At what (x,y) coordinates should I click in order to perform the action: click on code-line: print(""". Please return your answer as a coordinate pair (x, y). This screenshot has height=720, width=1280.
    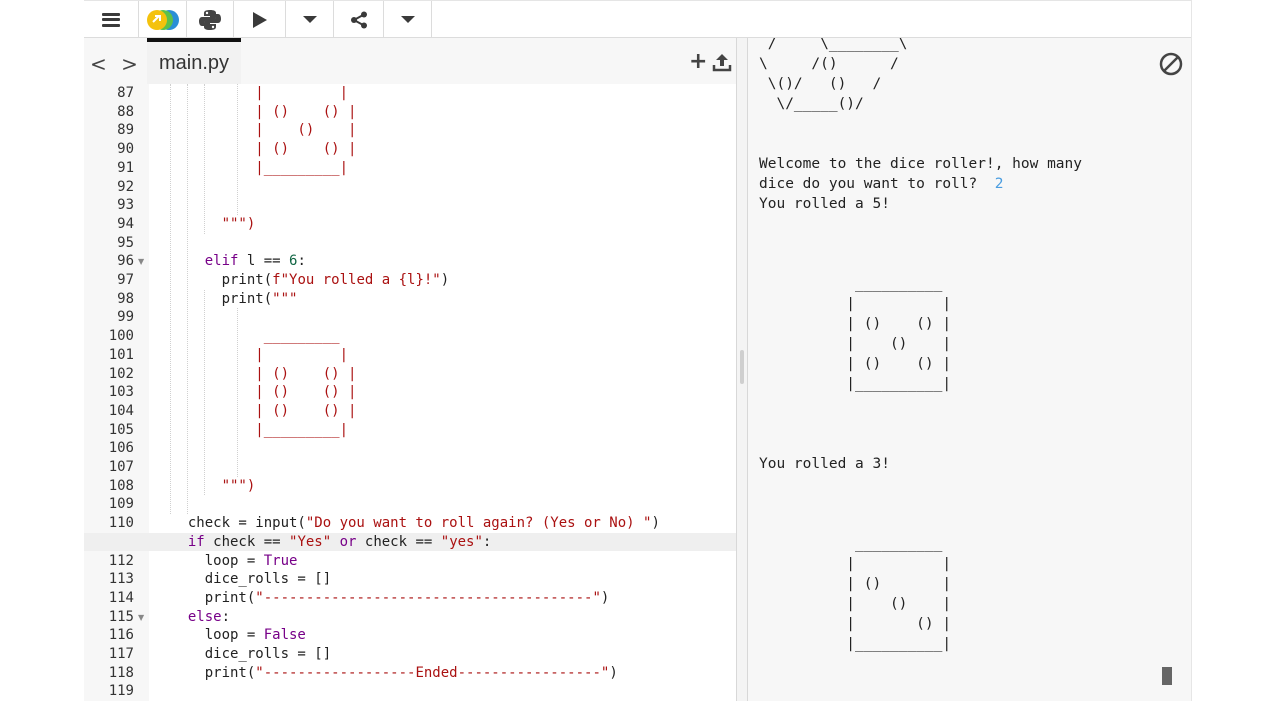
    Looking at the image, I should click on (234, 299).